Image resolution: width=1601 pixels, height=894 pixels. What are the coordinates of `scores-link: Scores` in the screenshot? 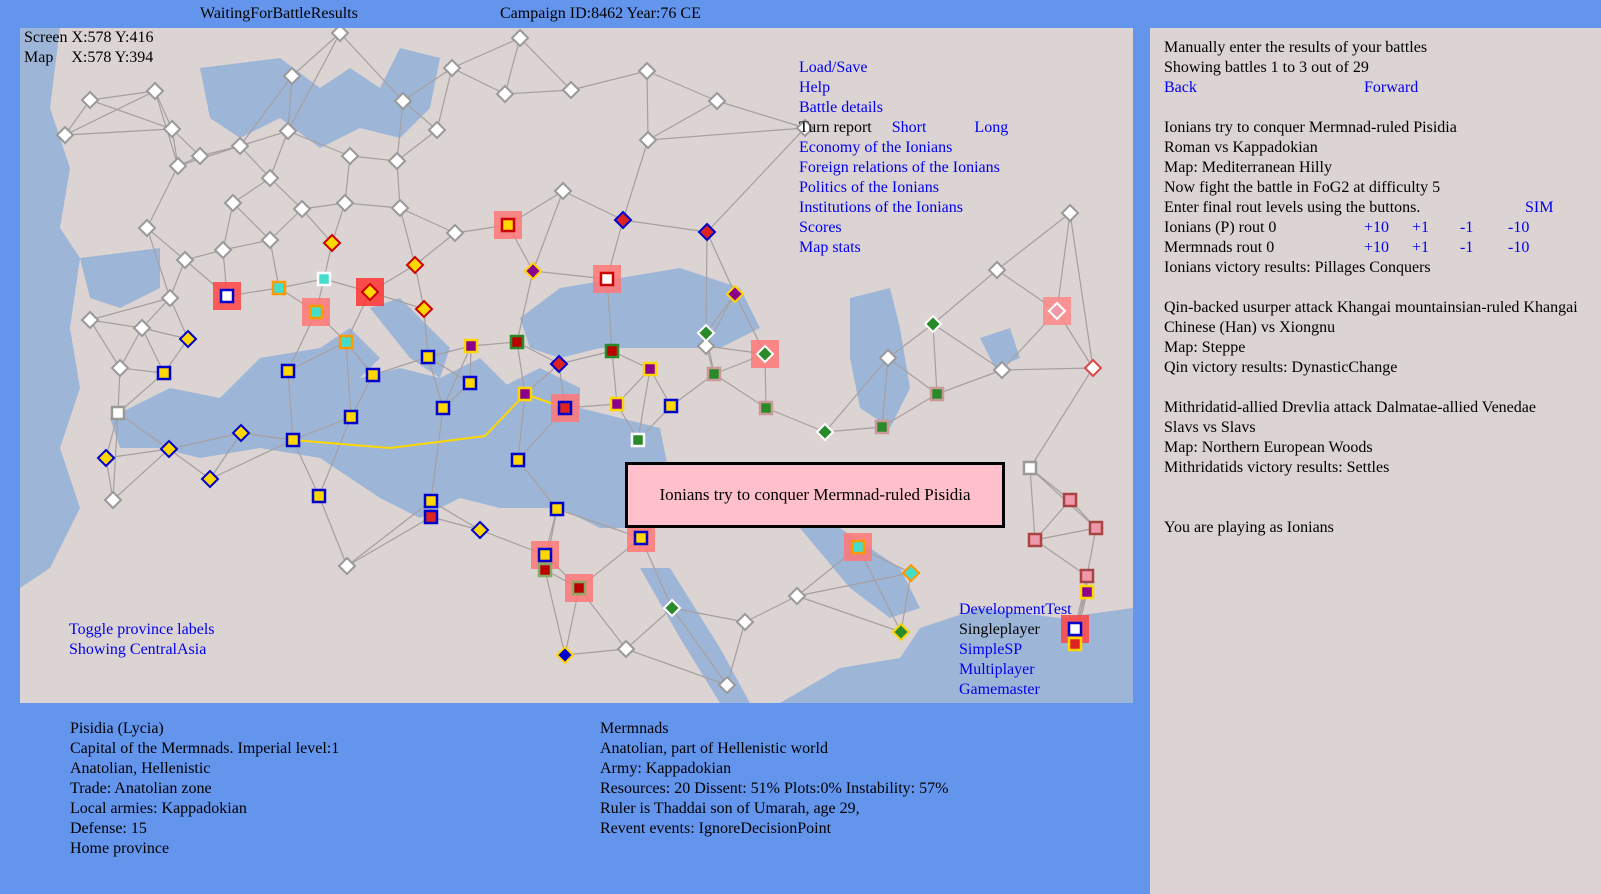 It's located at (820, 228).